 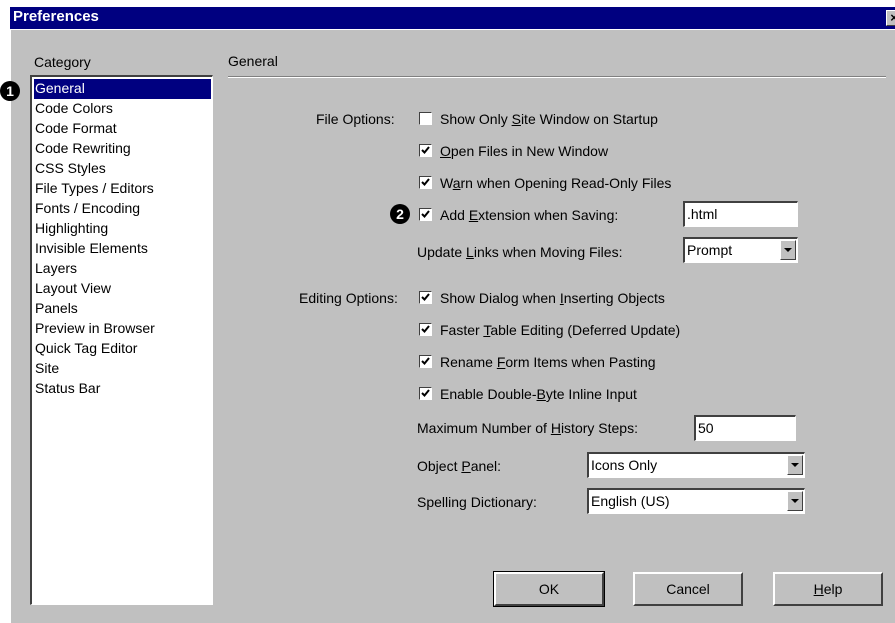 What do you see at coordinates (890, 18) in the screenshot?
I see `close-icon: ×` at bounding box center [890, 18].